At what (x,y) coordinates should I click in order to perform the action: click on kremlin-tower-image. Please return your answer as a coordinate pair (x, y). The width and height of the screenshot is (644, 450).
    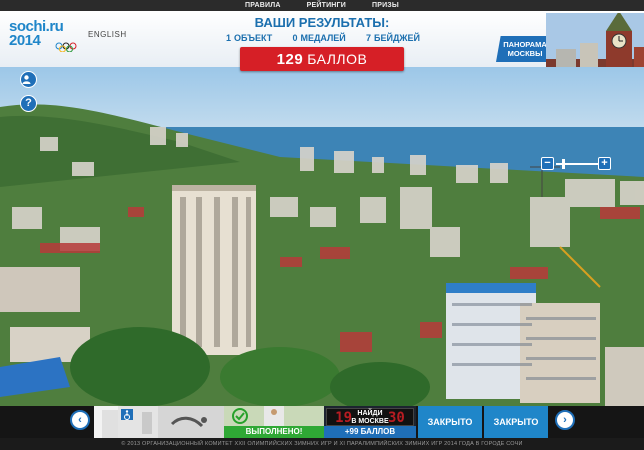
    Looking at the image, I should click on (595, 44).